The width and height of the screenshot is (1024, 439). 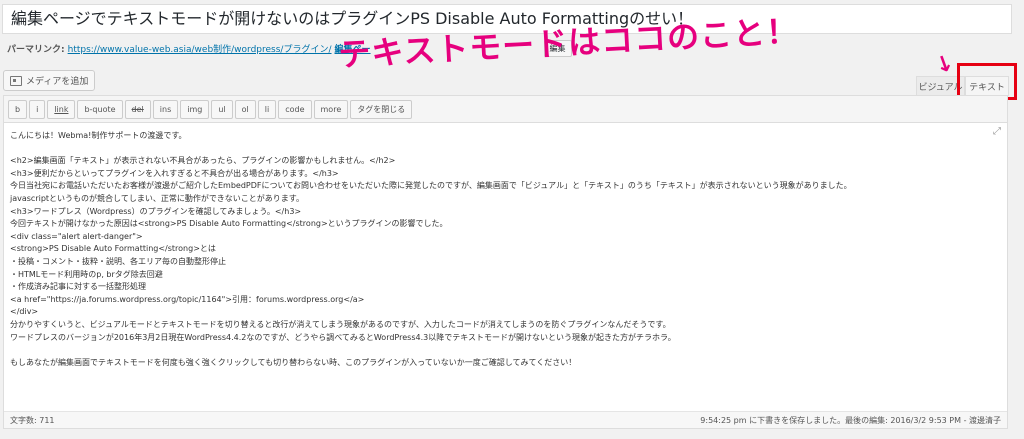 What do you see at coordinates (37, 109) in the screenshot?
I see `quicktag-button: i` at bounding box center [37, 109].